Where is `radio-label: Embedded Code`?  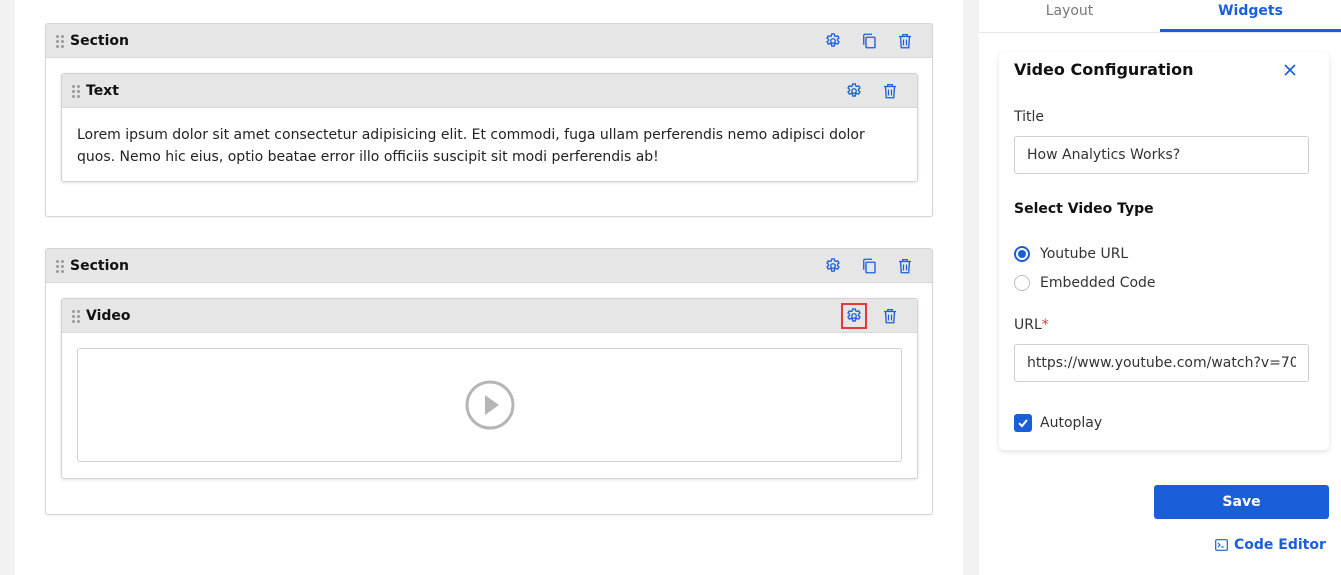 radio-label: Embedded Code is located at coordinates (1098, 283).